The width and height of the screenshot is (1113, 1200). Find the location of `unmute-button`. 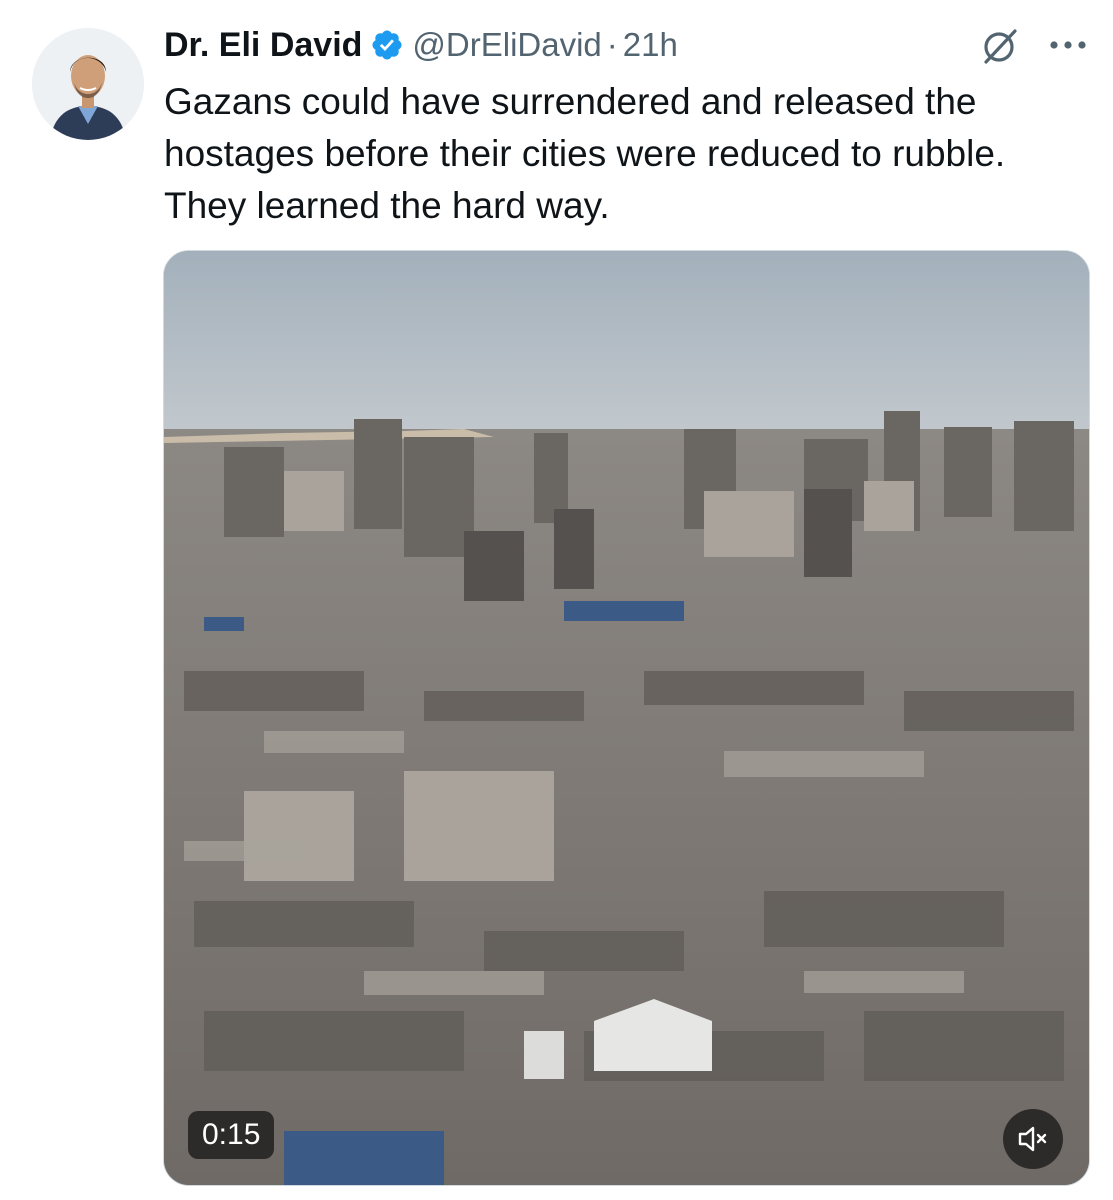

unmute-button is located at coordinates (1033, 1139).